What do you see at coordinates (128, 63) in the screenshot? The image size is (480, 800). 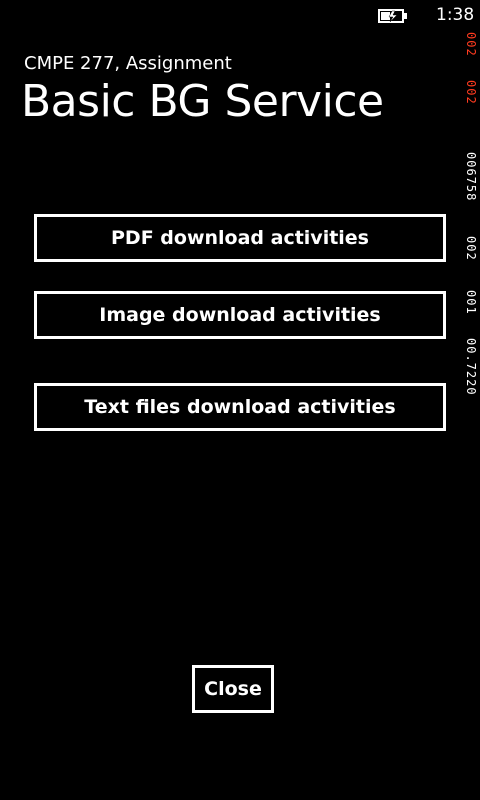 I see `app-title: CMPE 277, Assignment` at bounding box center [128, 63].